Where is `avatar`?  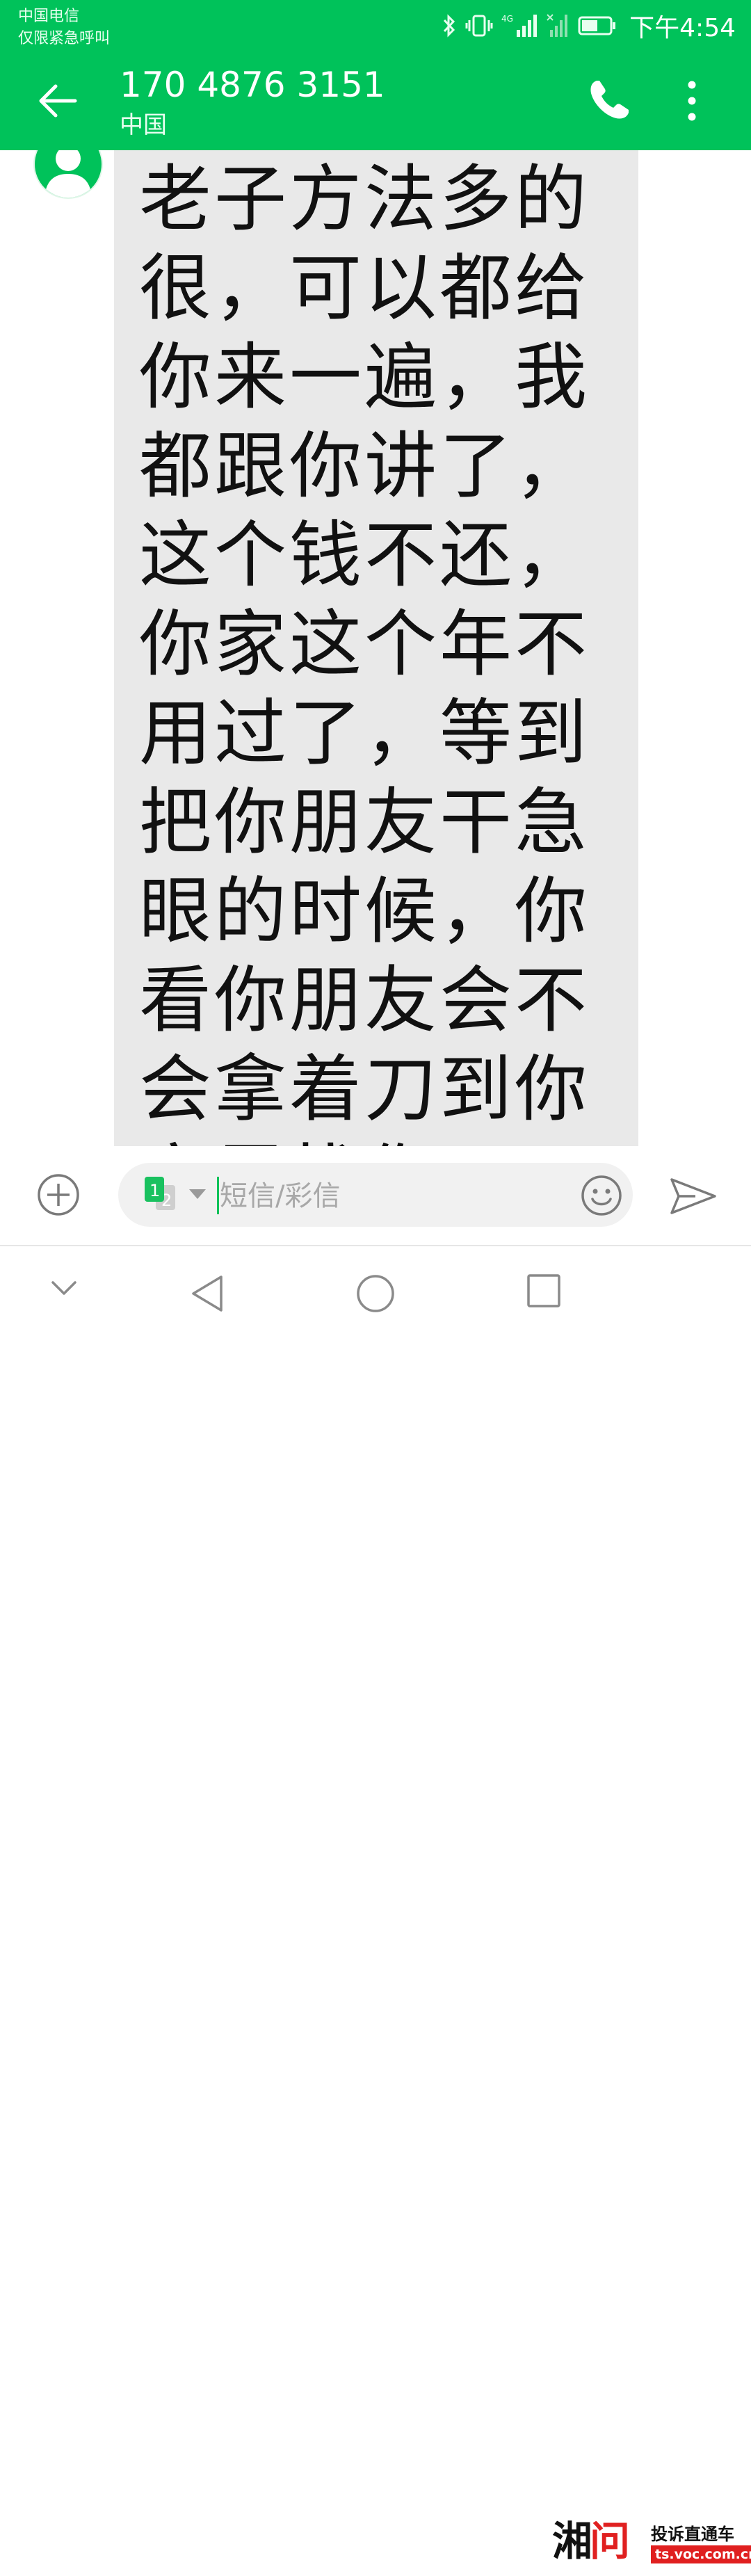 avatar is located at coordinates (68, 174).